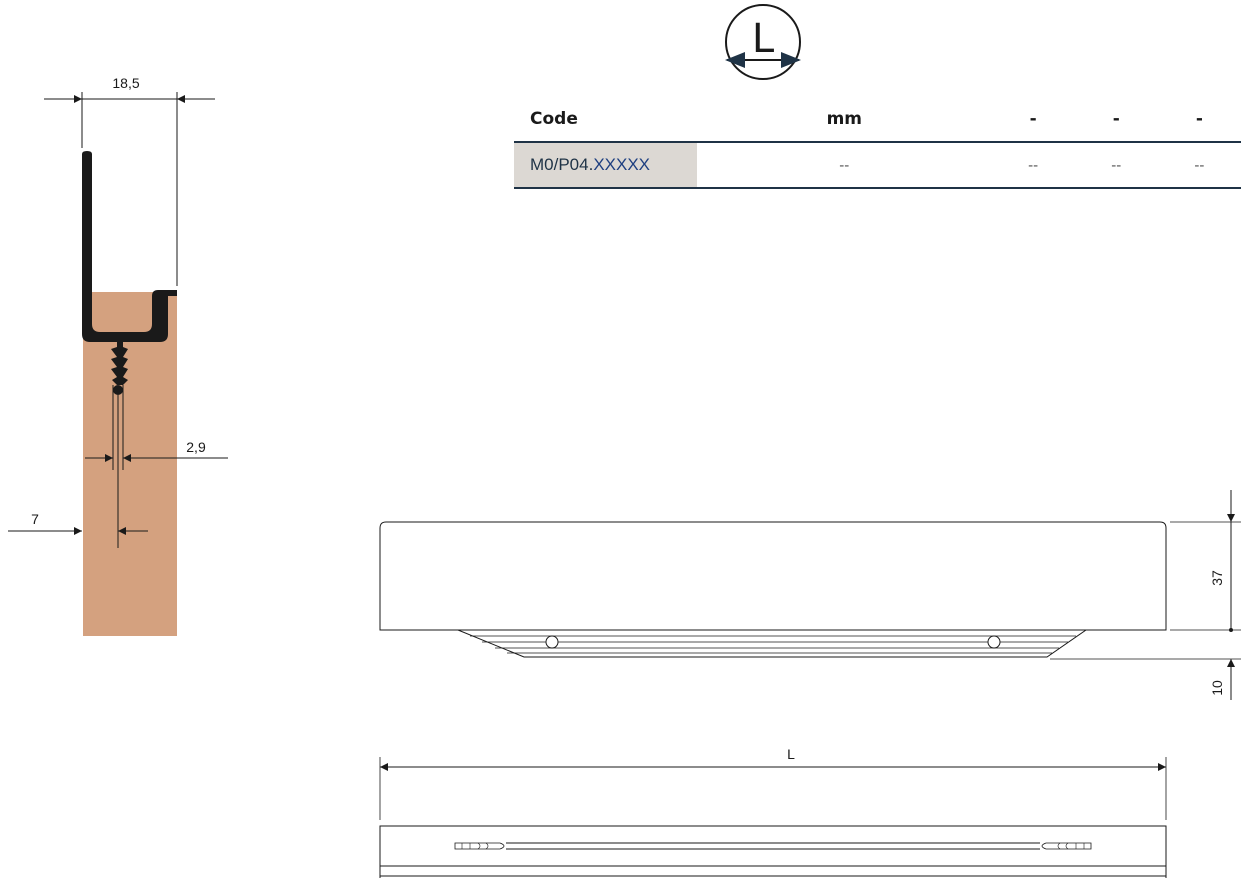 This screenshot has height=878, width=1241. What do you see at coordinates (562, 164) in the screenshot?
I see `code-prefix: M0/P04.` at bounding box center [562, 164].